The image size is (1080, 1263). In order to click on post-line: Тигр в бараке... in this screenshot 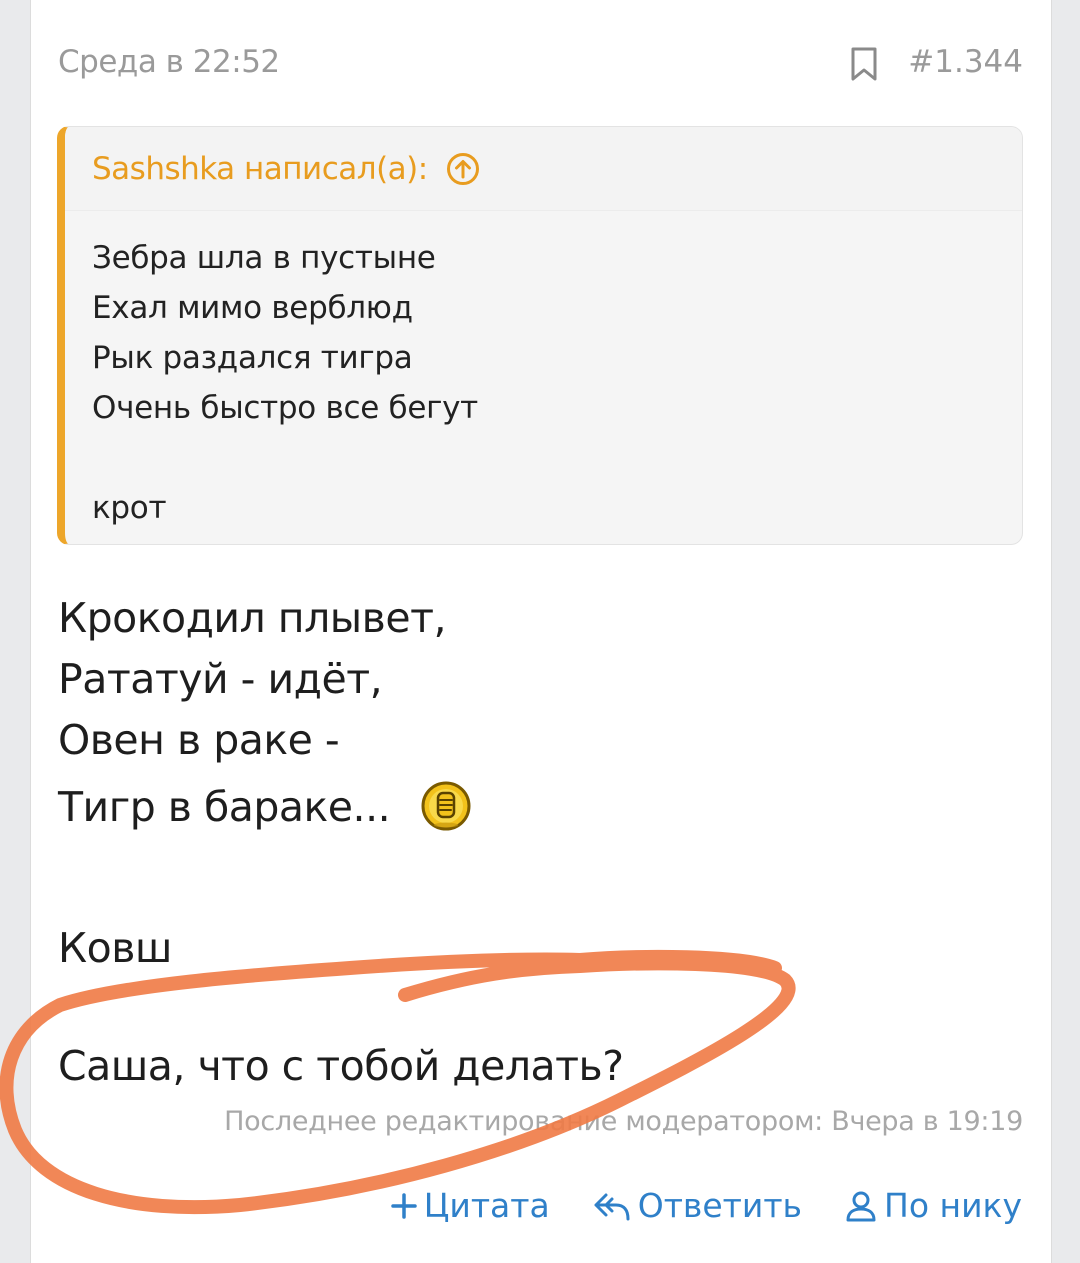, I will do `click(340, 807)`.